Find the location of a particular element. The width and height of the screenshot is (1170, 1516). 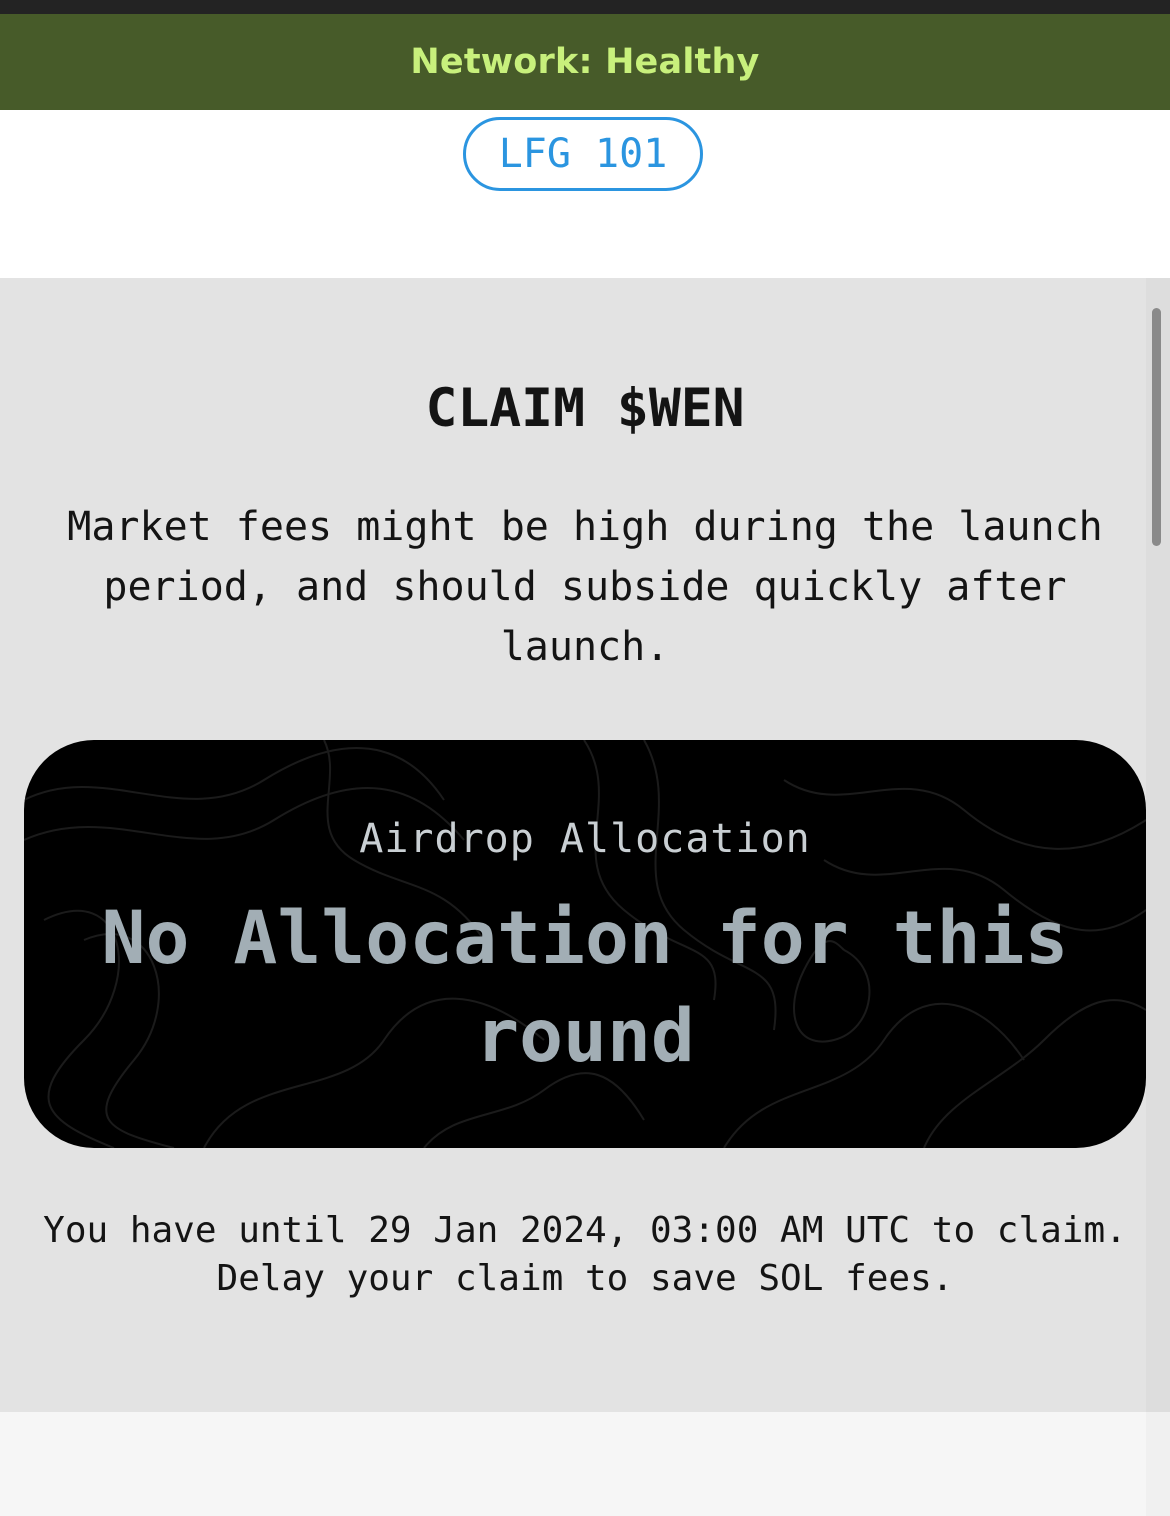

network-status-text: Network: Healthy is located at coordinates (585, 62).